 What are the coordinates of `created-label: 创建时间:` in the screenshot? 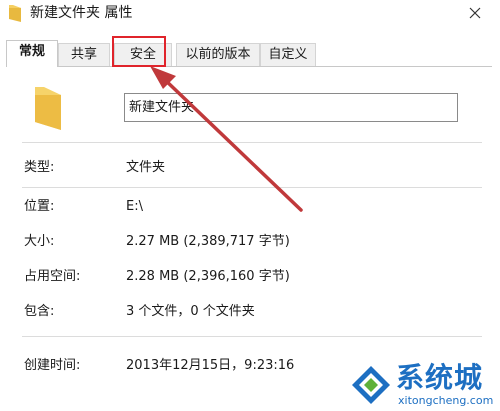 It's located at (52, 365).